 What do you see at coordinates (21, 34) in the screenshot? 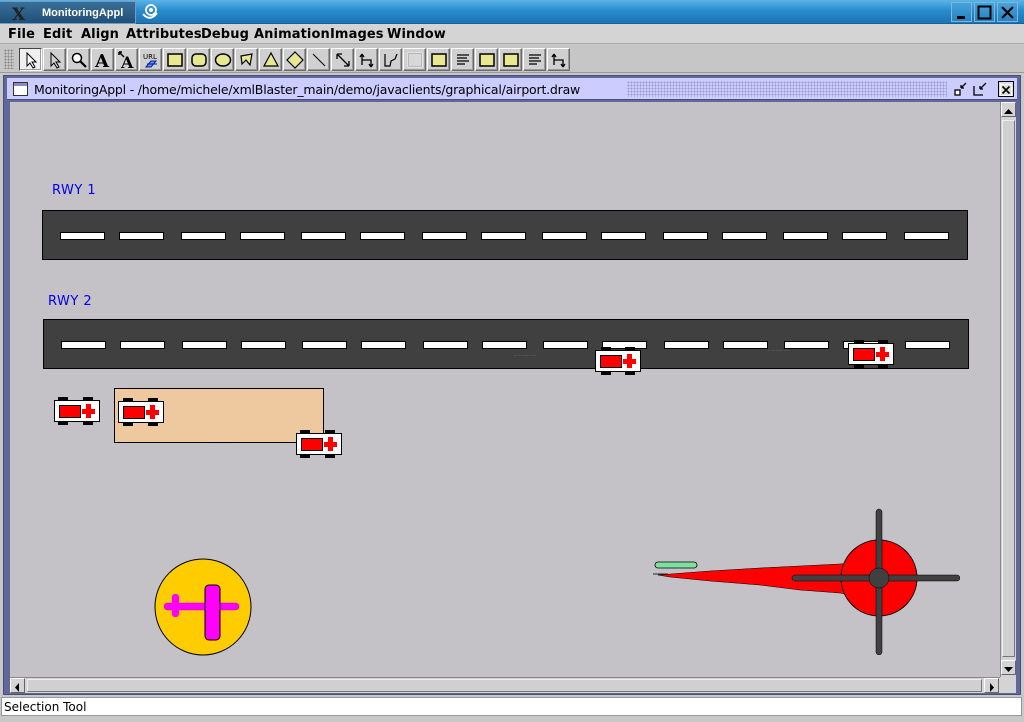
I see `menu-file: File` at bounding box center [21, 34].